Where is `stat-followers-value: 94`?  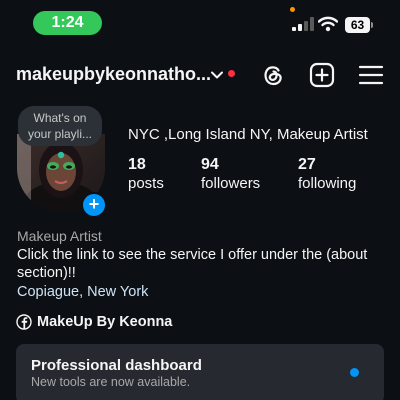
stat-followers-value: 94 is located at coordinates (210, 164).